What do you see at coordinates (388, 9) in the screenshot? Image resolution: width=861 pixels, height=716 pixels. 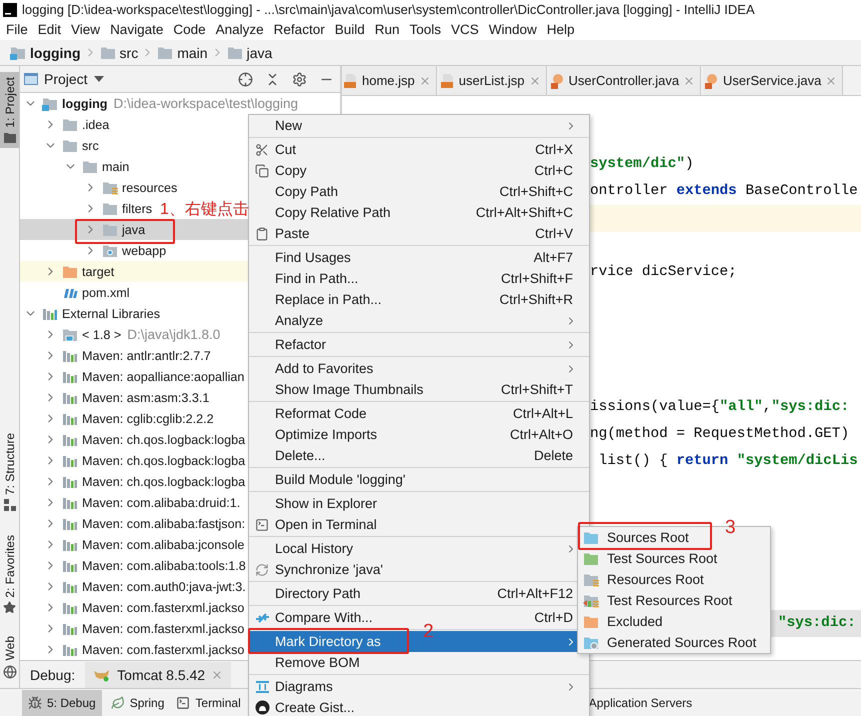 I see `window-title: logging [D:\idea-workspace\test\logging] - ...\src\main\java\com\user\system\controller\DicController.java [logging] - IntelliJ IDEA` at bounding box center [388, 9].